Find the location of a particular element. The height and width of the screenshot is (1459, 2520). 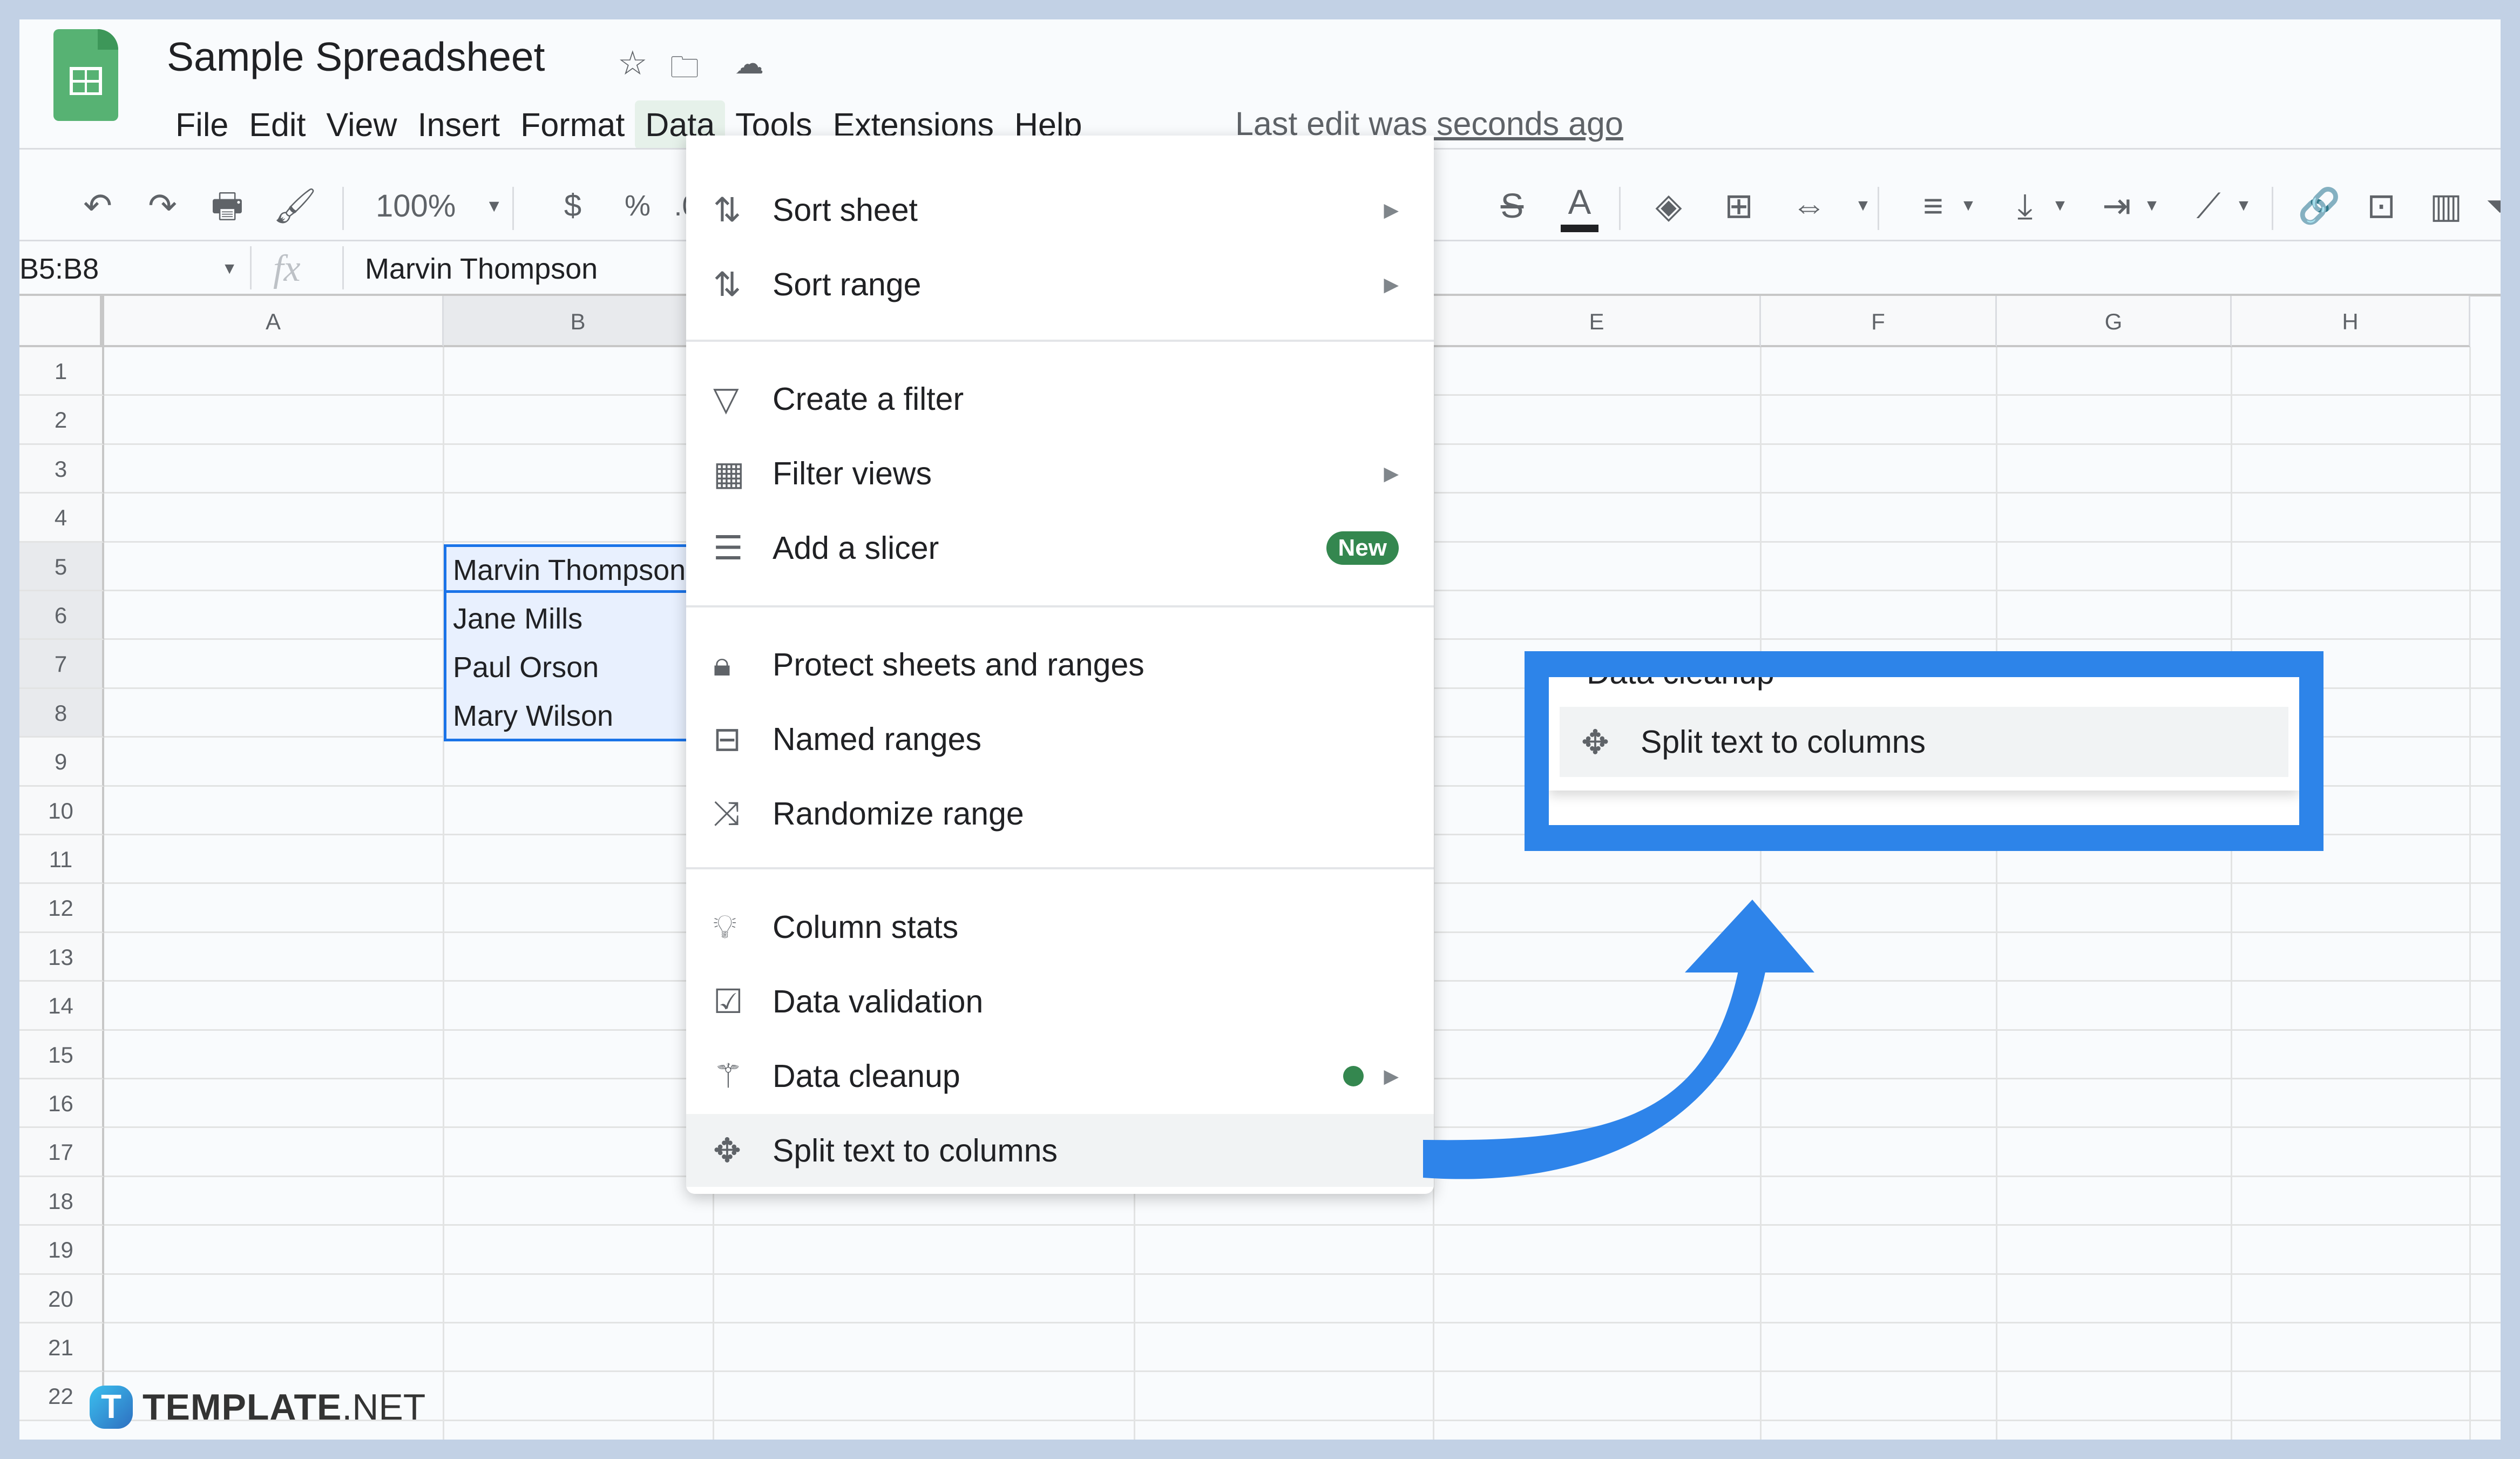

document-title: Sample Spreadsheet is located at coordinates (356, 56).